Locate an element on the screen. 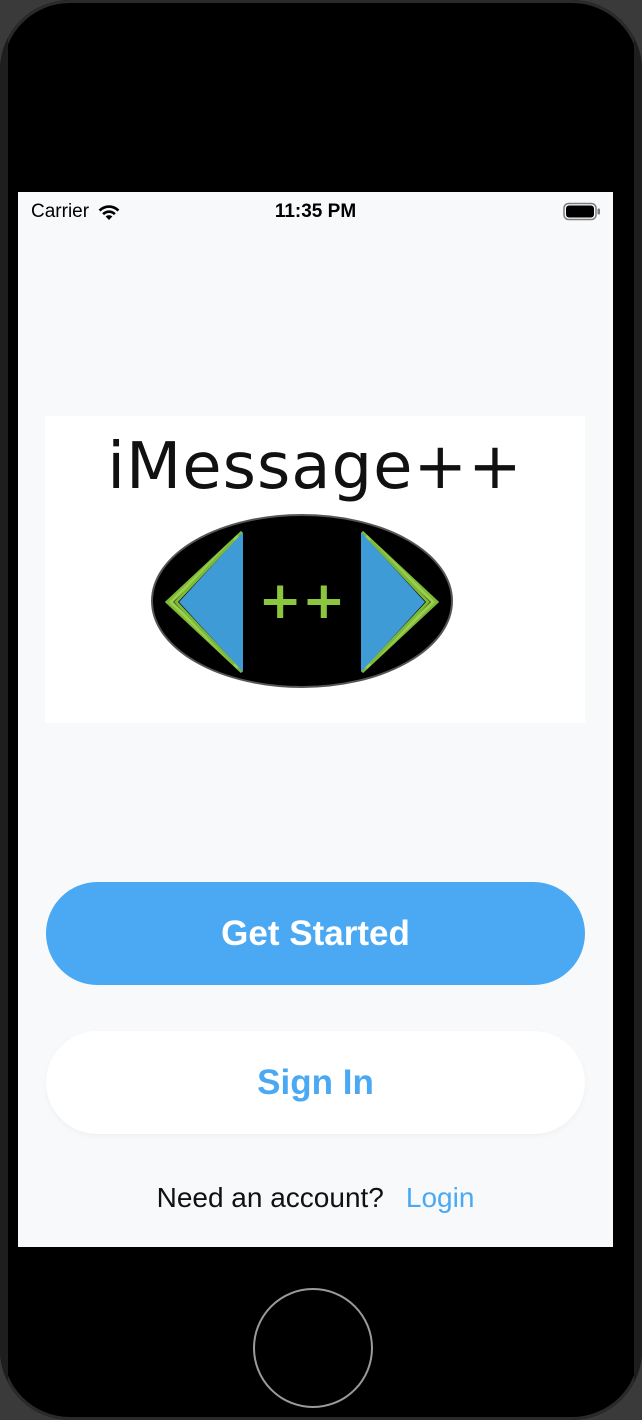  account-prompt-row: Need an account? Login is located at coordinates (315, 1198).